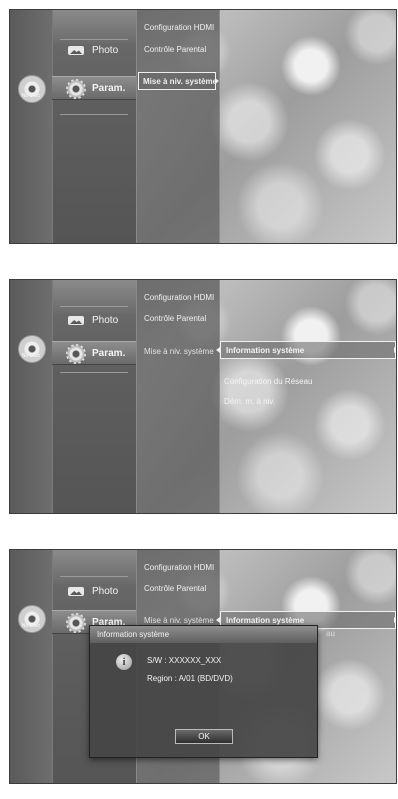 Image resolution: width=398 pixels, height=799 pixels. What do you see at coordinates (268, 381) in the screenshot?
I see `upgrade-item-network-config: Configuration du Réseau` at bounding box center [268, 381].